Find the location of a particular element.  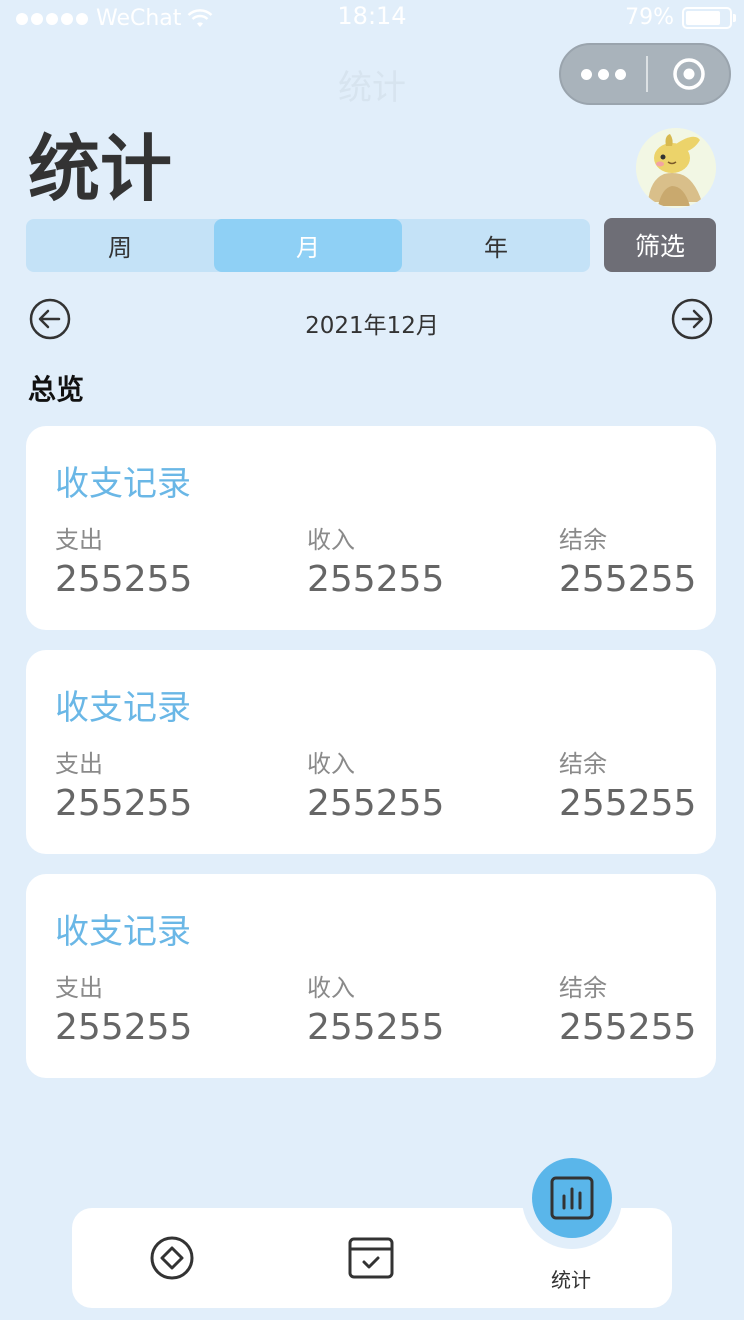

battery-percent: 79% is located at coordinates (649, 17).